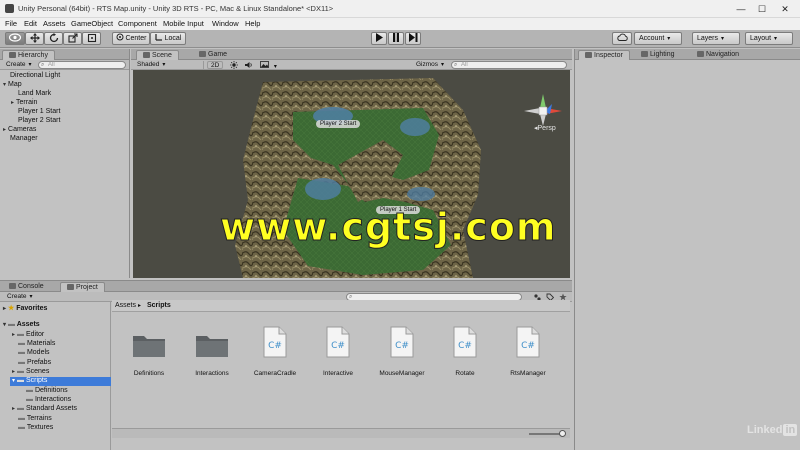 The image size is (800, 450). Describe the element at coordinates (60, 381) in the screenshot. I see `folder-node-selected: ▾ ▬ Scripts` at that location.